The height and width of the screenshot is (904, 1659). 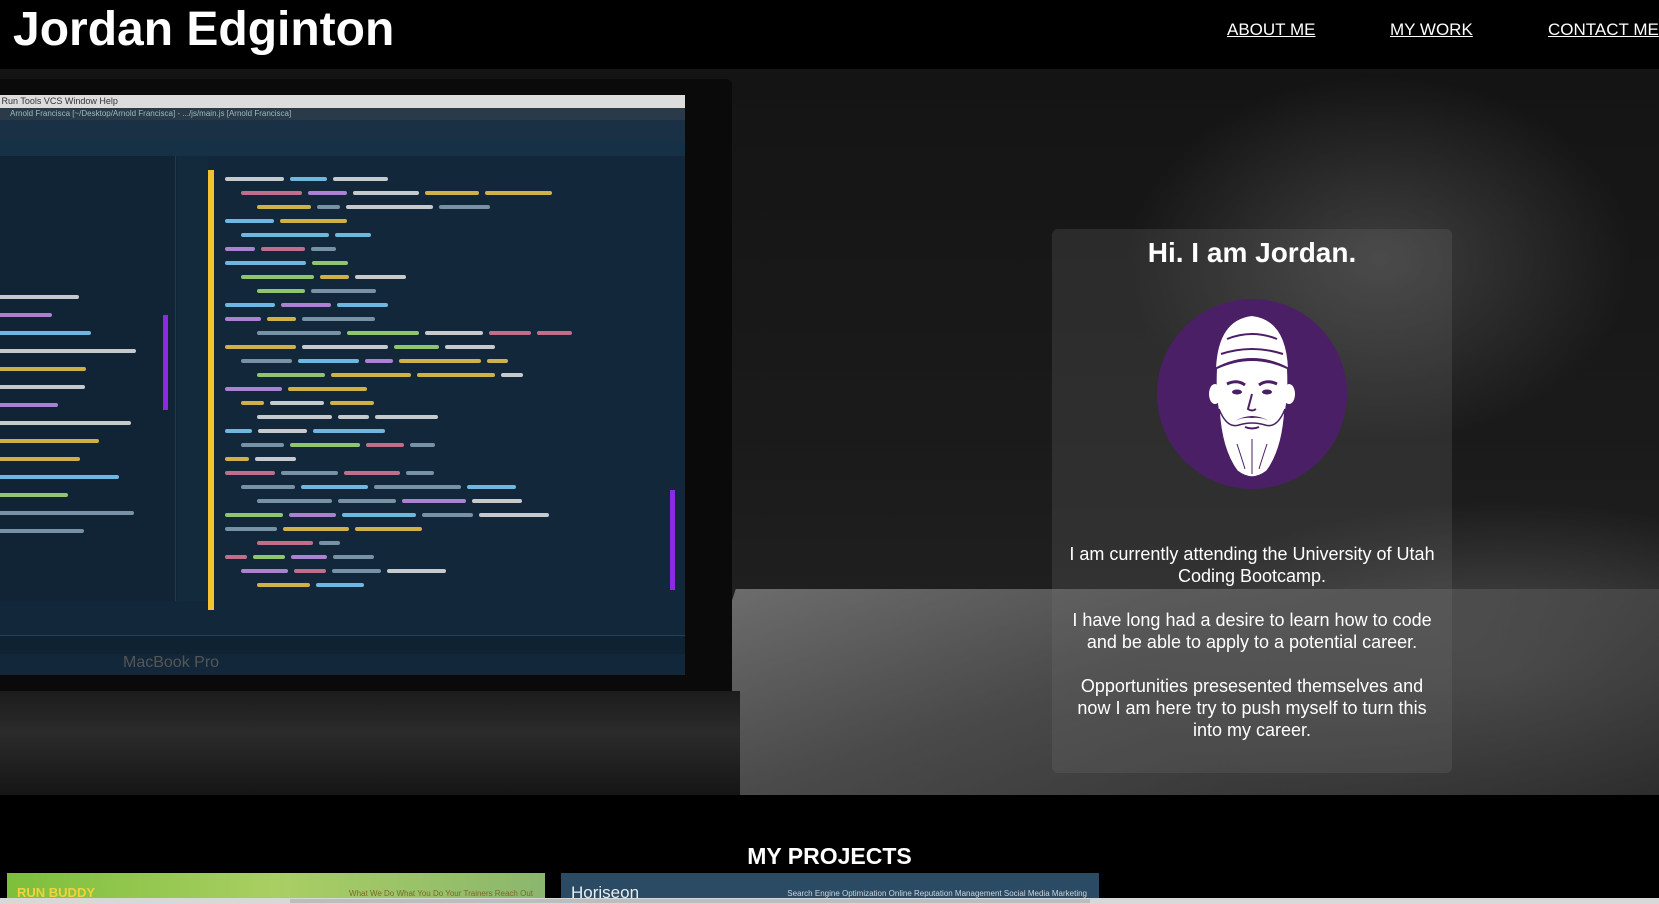 I want to click on nav-contact-me: CONTACT ME, so click(x=1603, y=30).